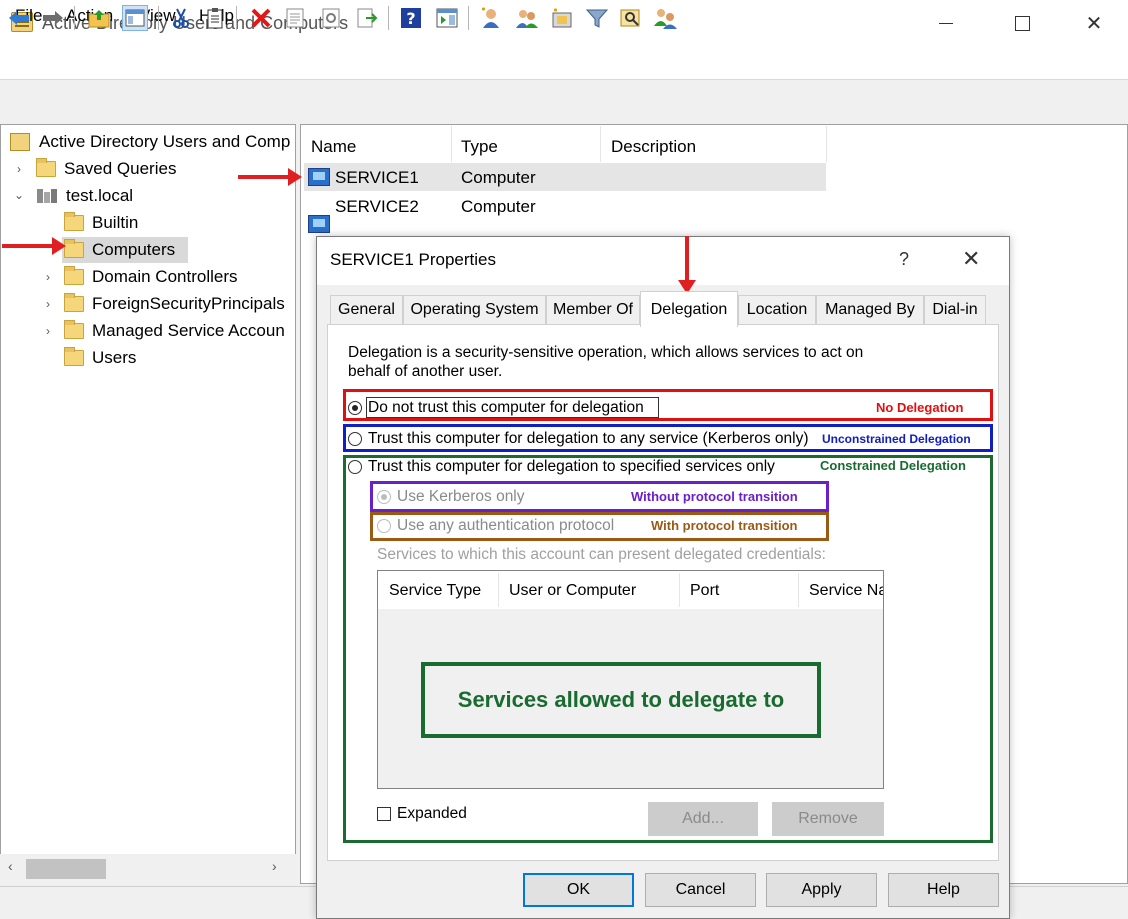  What do you see at coordinates (174, 304) in the screenshot?
I see `tree-item-foreign-security-principals: ForeignSecurityPrincipals` at bounding box center [174, 304].